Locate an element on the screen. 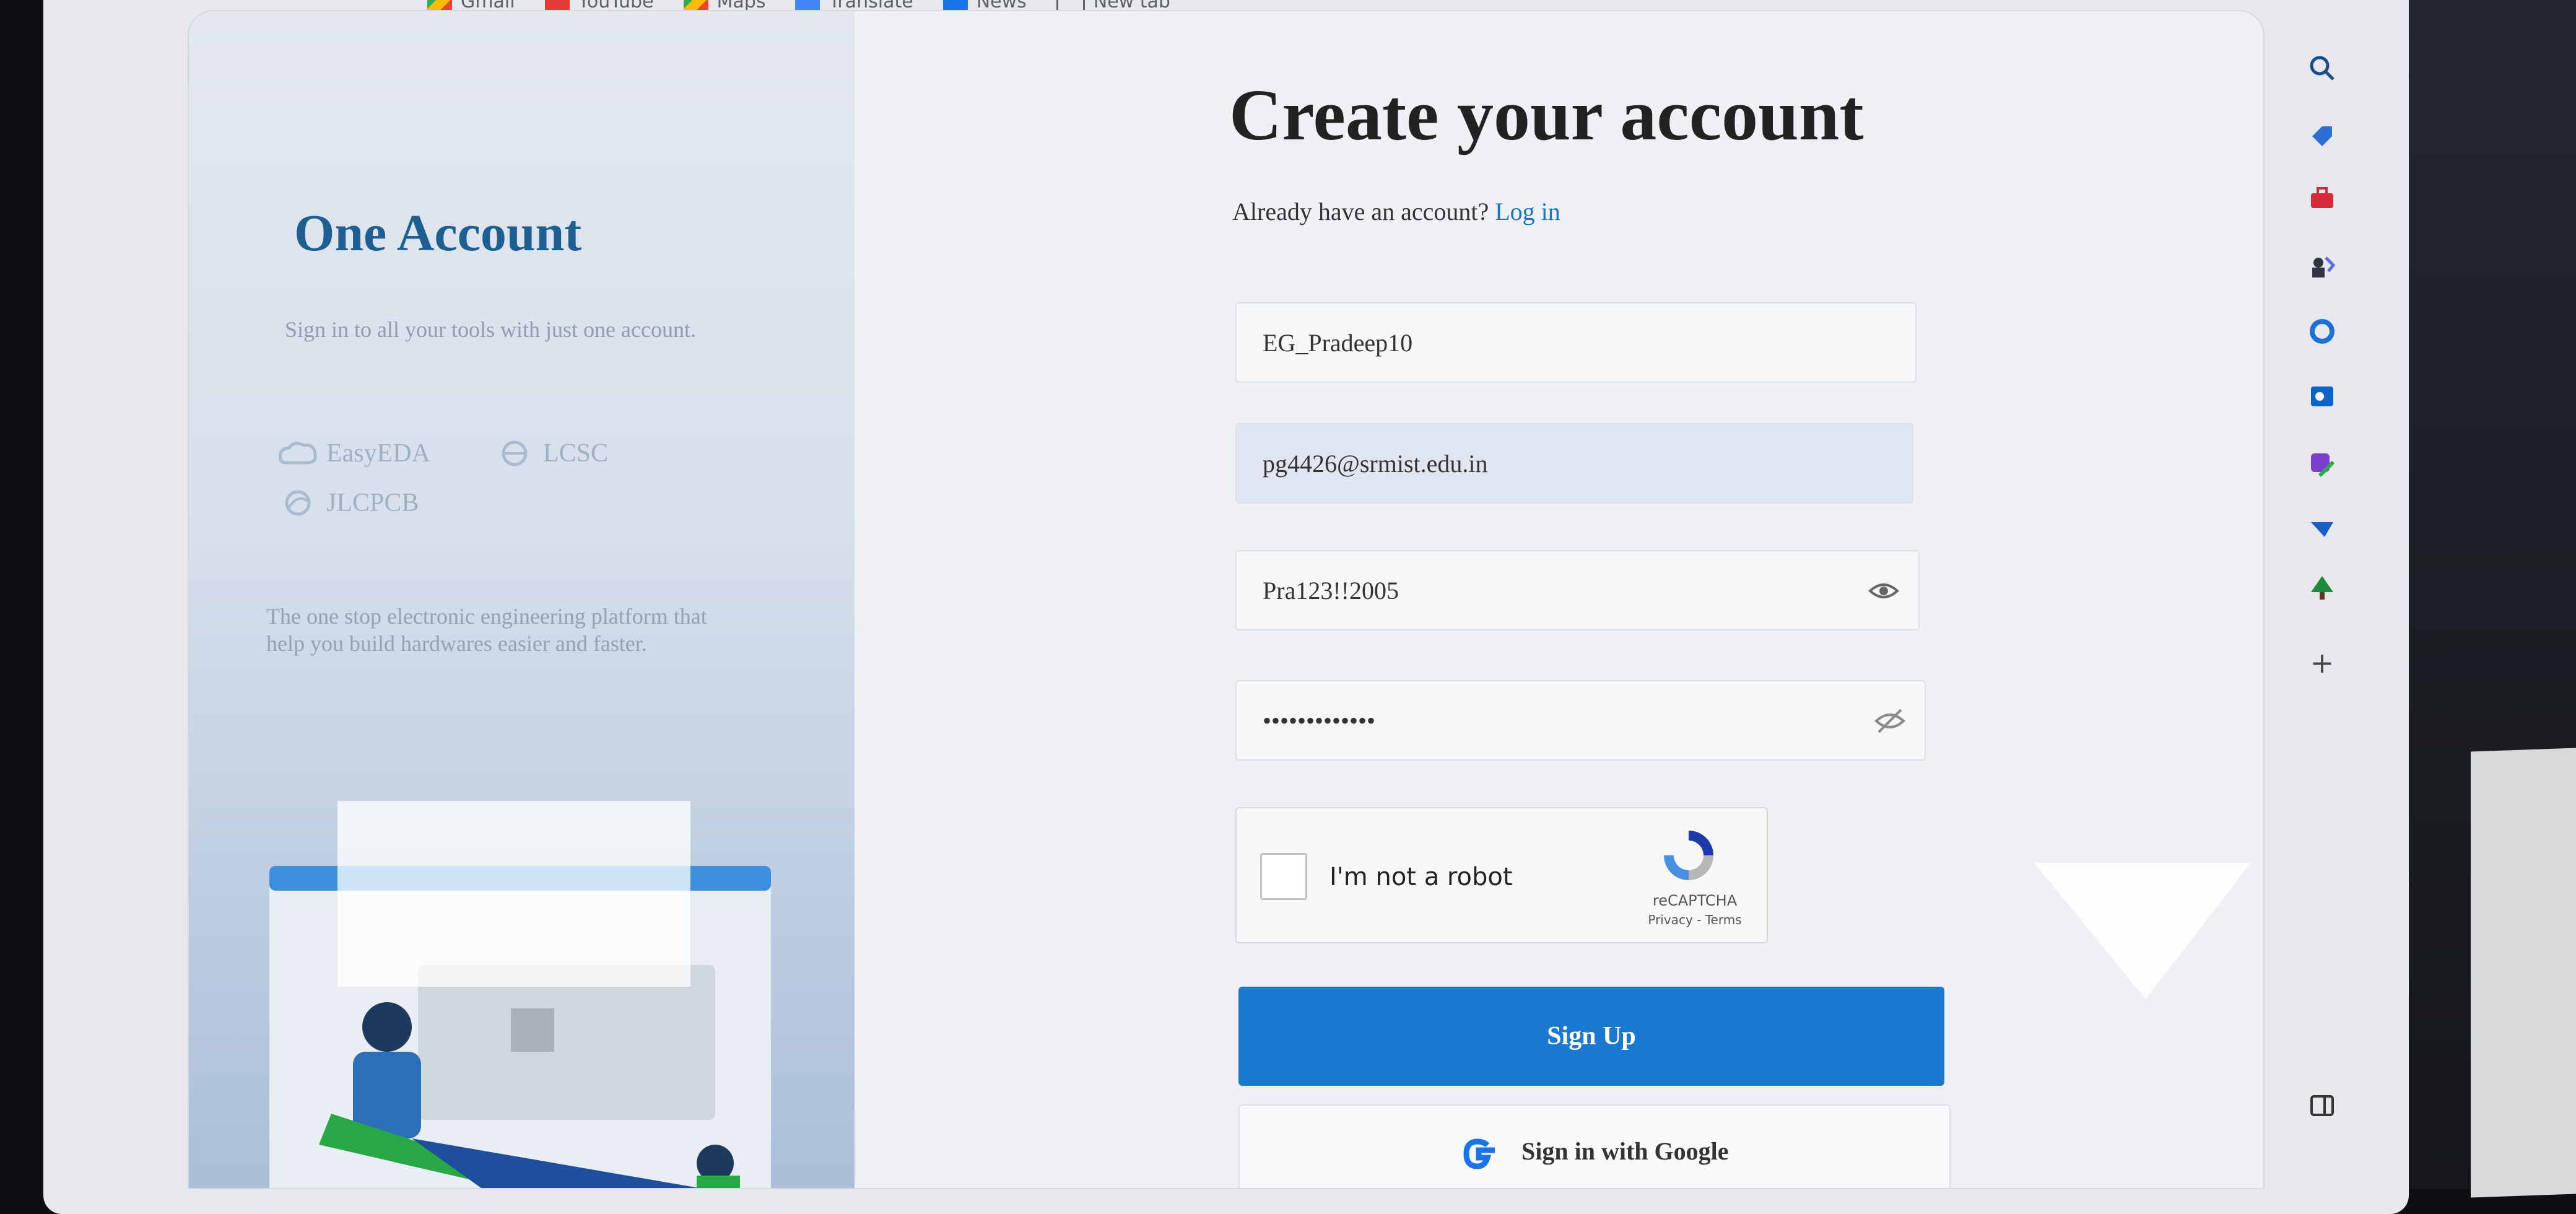  page-title: Create your account is located at coordinates (1546, 114).